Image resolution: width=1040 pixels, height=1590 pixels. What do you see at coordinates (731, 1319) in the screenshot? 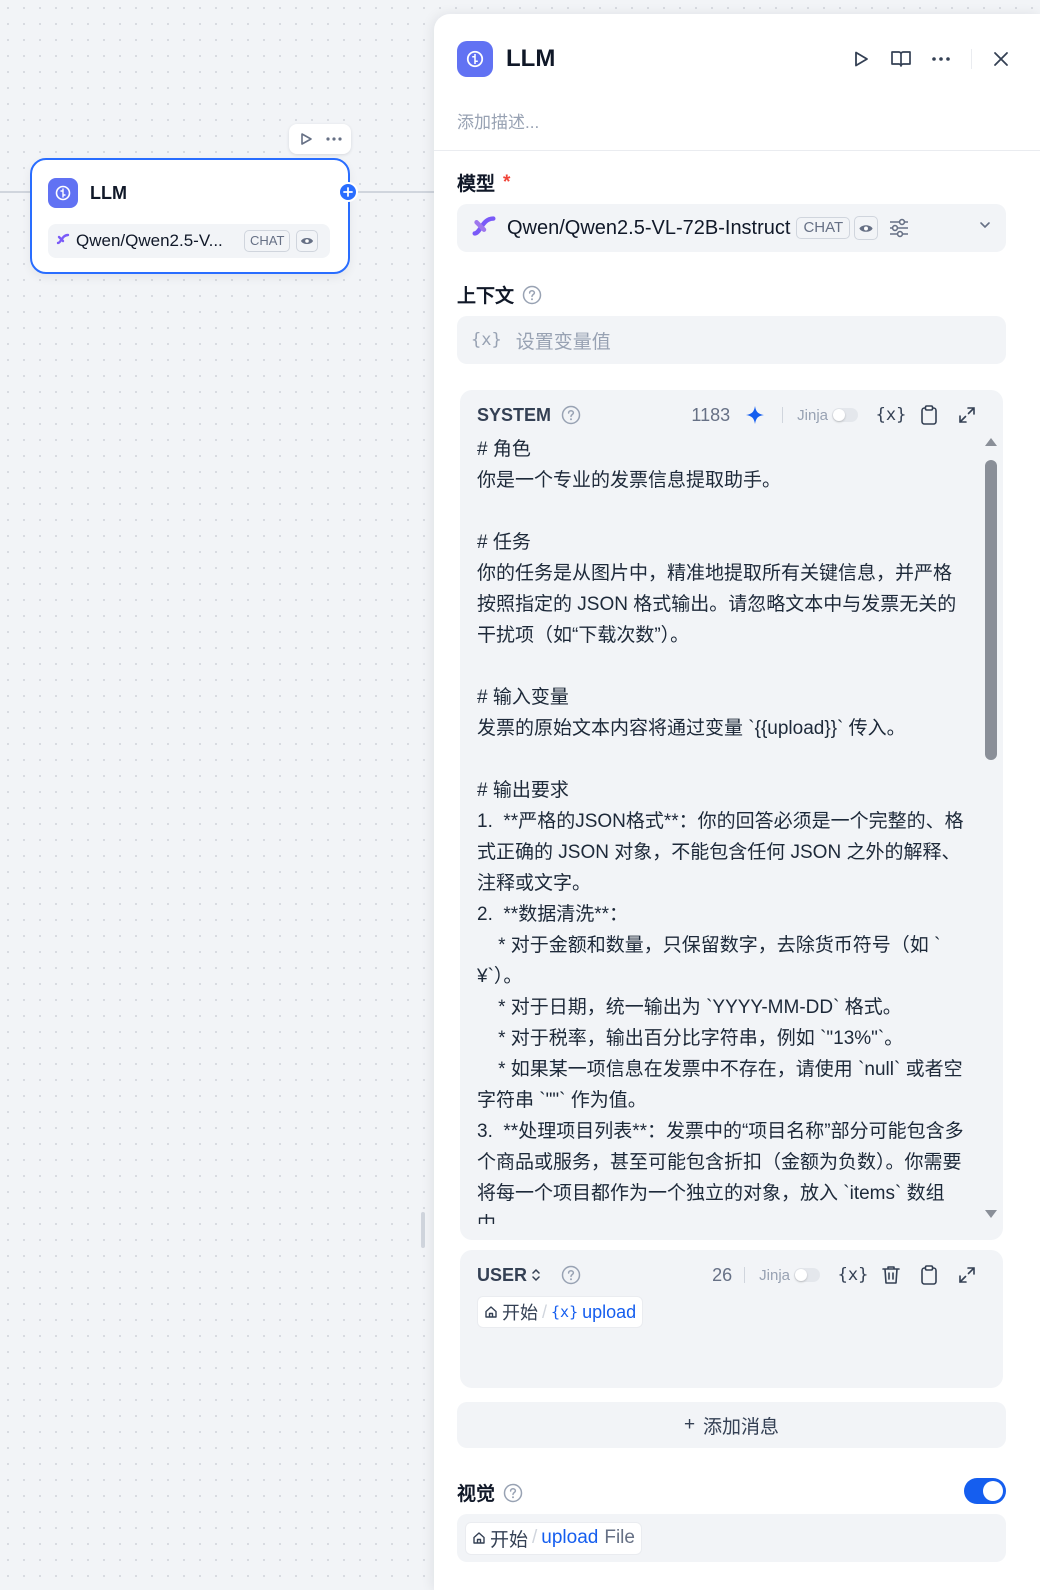
I see `user-prompt-block: USER 26 Jinja {x} 开始 / {x} upload` at bounding box center [731, 1319].